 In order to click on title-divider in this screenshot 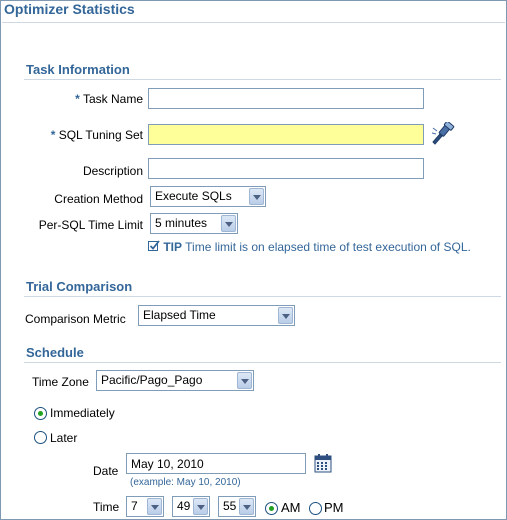, I will do `click(253, 22)`.